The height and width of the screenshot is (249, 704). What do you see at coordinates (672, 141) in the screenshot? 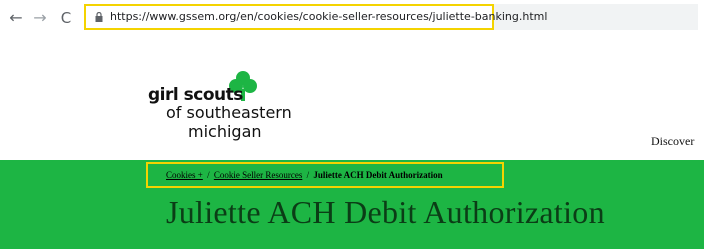
I see `nav-item-discover: Discover` at bounding box center [672, 141].